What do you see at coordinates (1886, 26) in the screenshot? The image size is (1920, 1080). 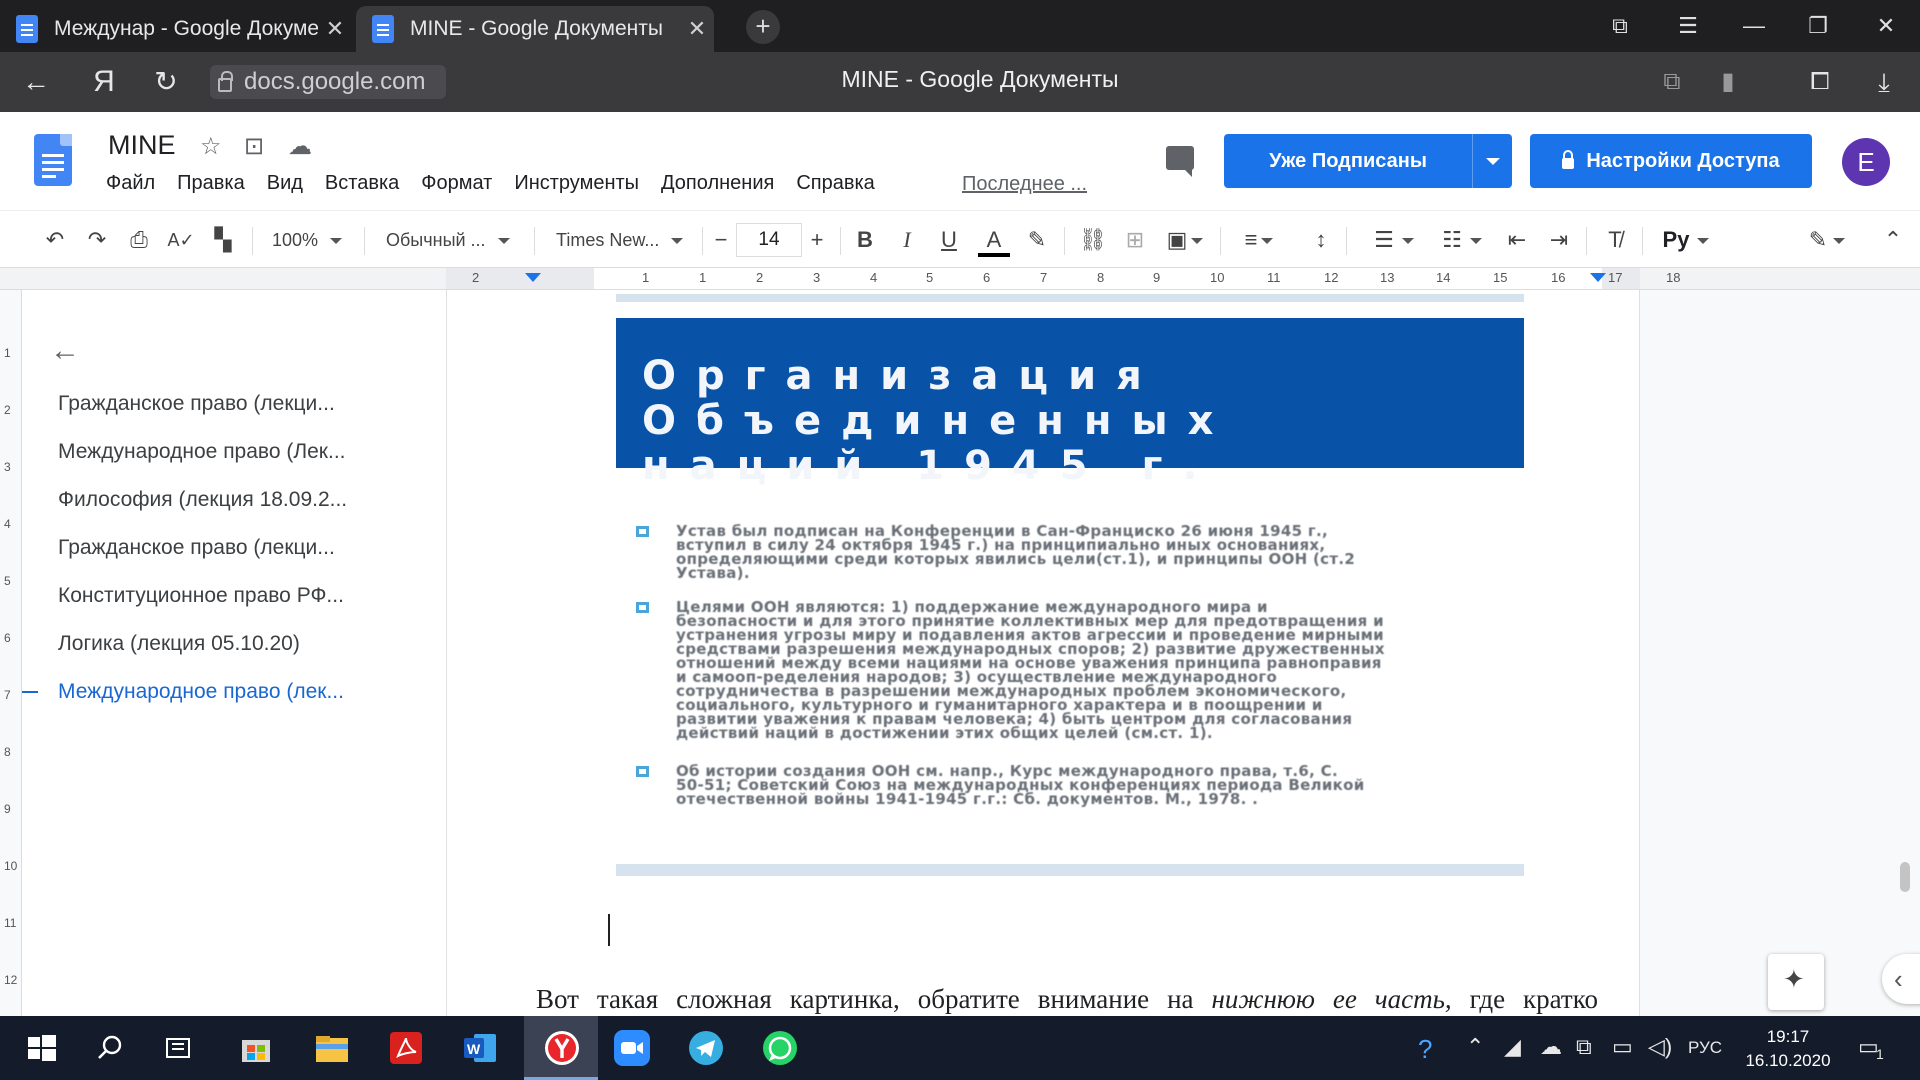 I see `close-window-button: ✕` at bounding box center [1886, 26].